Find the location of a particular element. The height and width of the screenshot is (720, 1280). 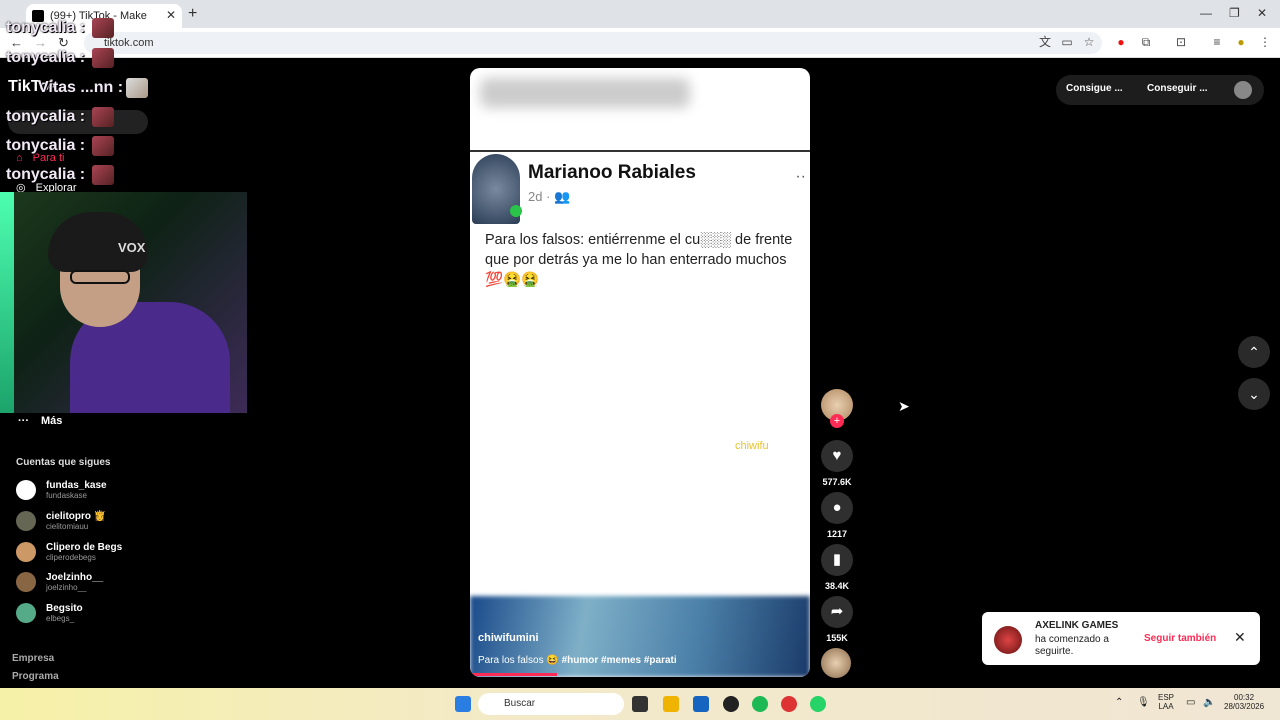

chevron-down-icon: ⌄ is located at coordinates (1254, 394).